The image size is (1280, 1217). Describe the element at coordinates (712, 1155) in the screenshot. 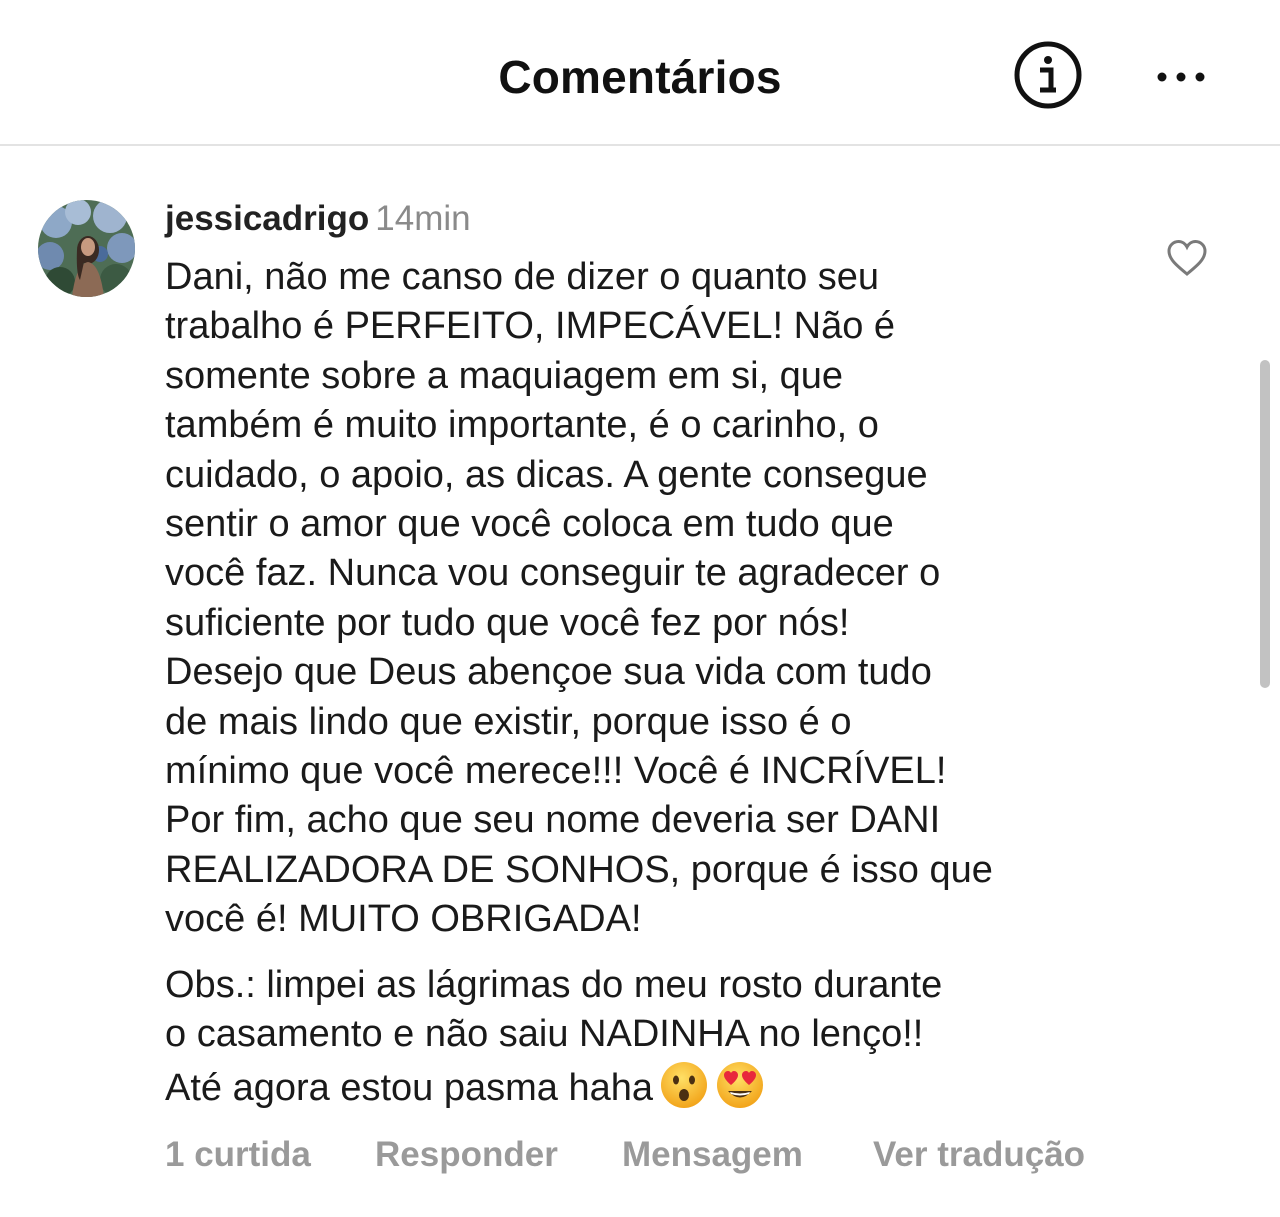

I see `message-button: Mensagem` at that location.